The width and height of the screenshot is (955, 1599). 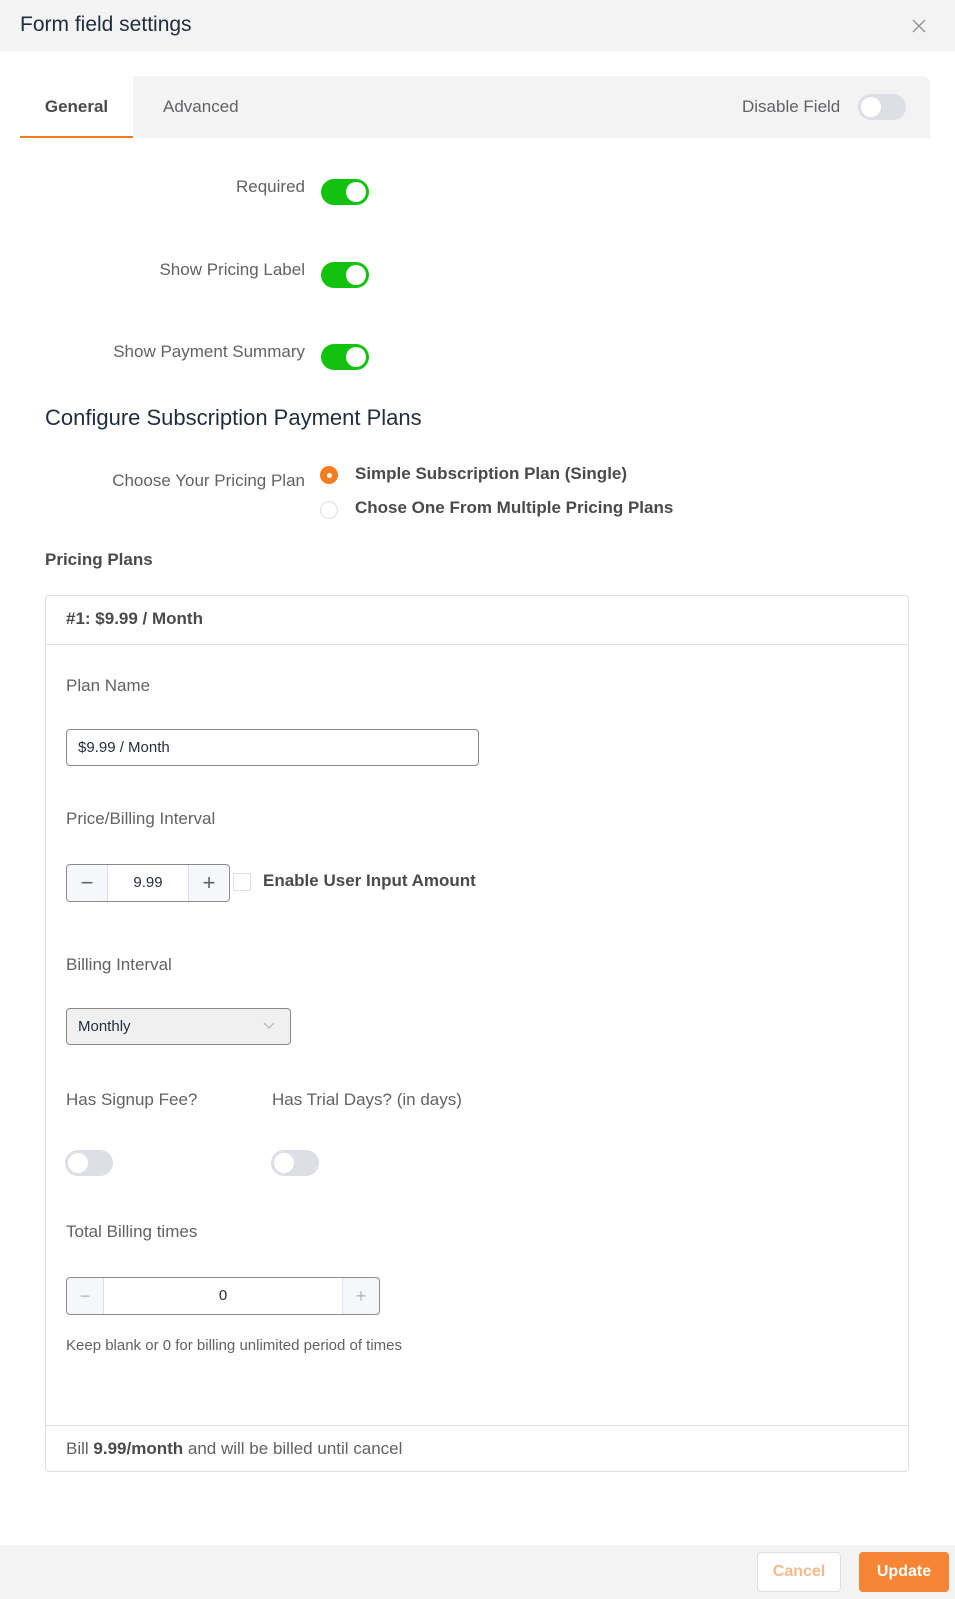 What do you see at coordinates (141, 818) in the screenshot?
I see `price-label: Price/Billing Interval` at bounding box center [141, 818].